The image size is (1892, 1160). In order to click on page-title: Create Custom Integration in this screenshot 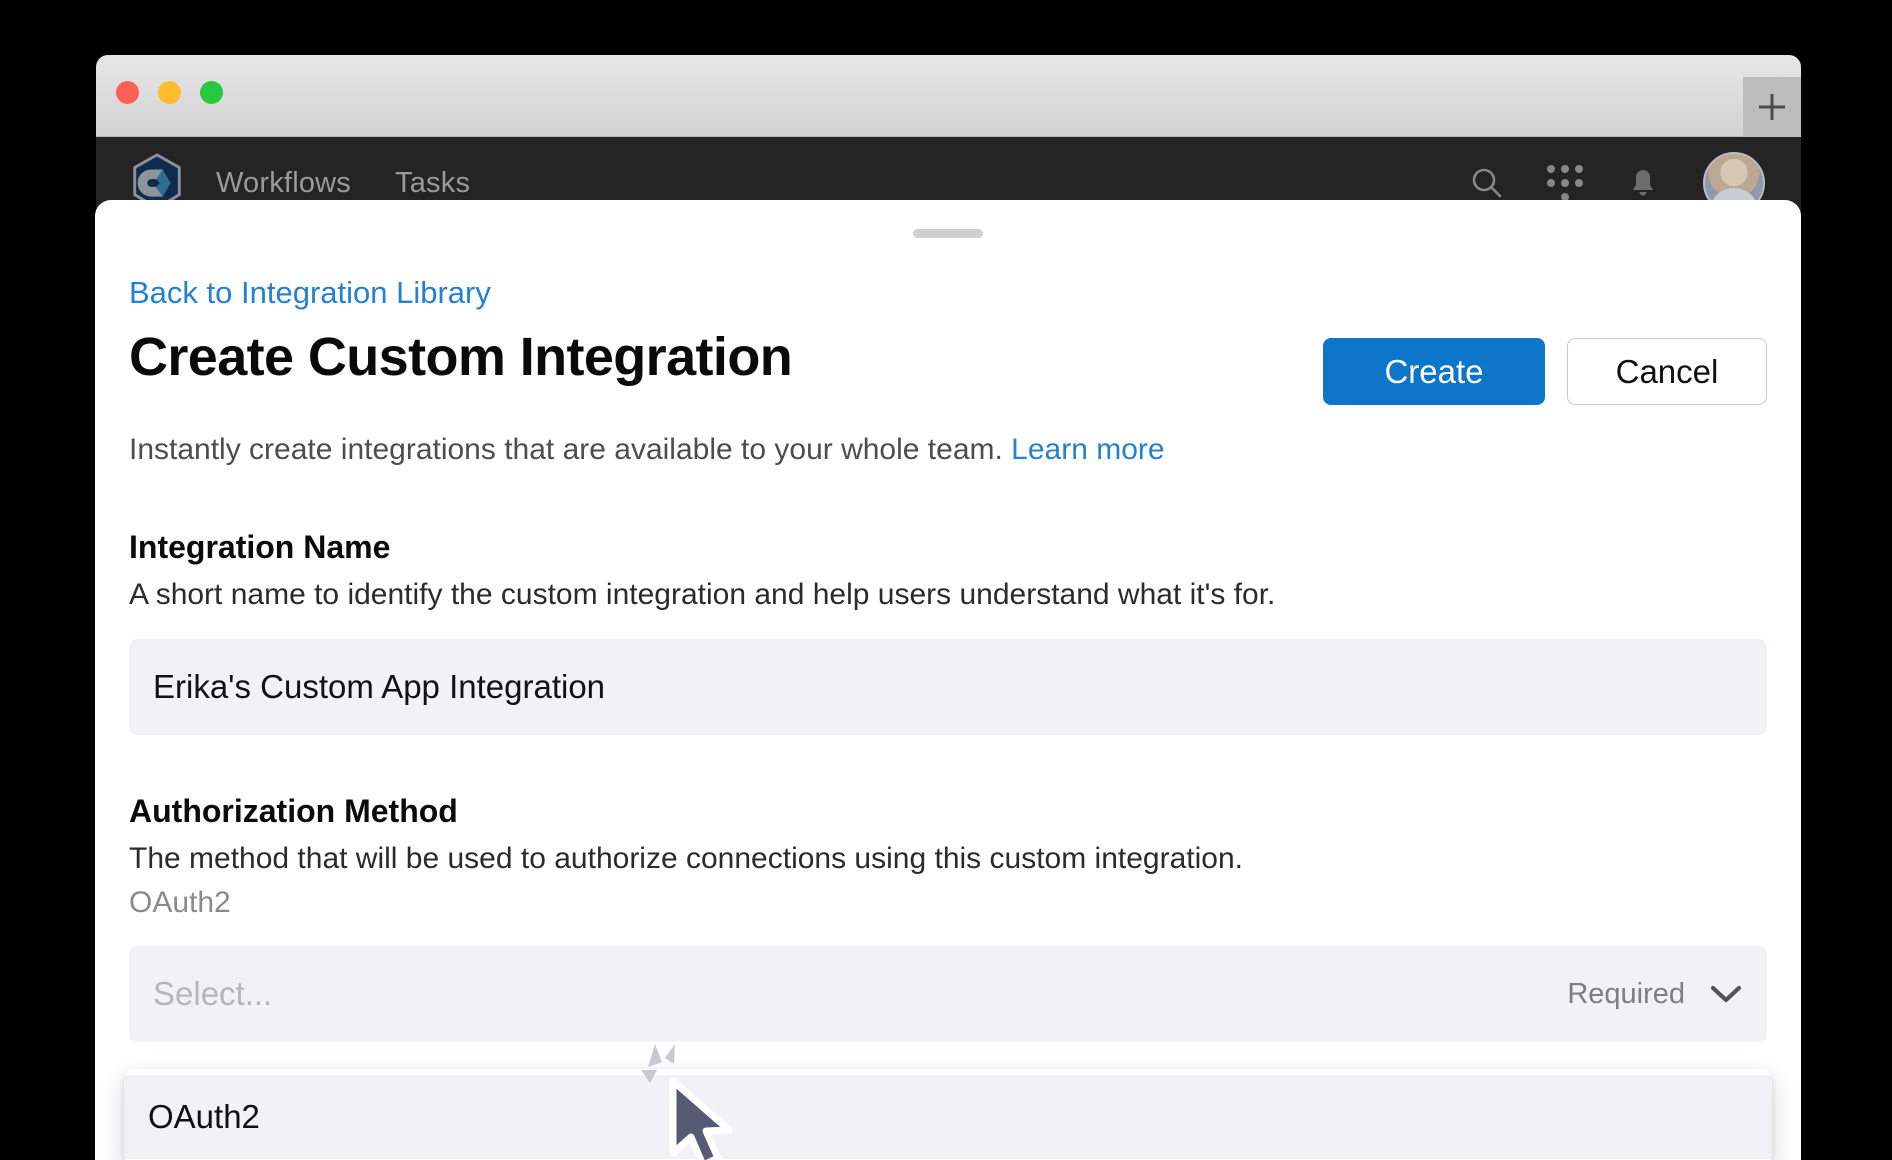, I will do `click(461, 357)`.